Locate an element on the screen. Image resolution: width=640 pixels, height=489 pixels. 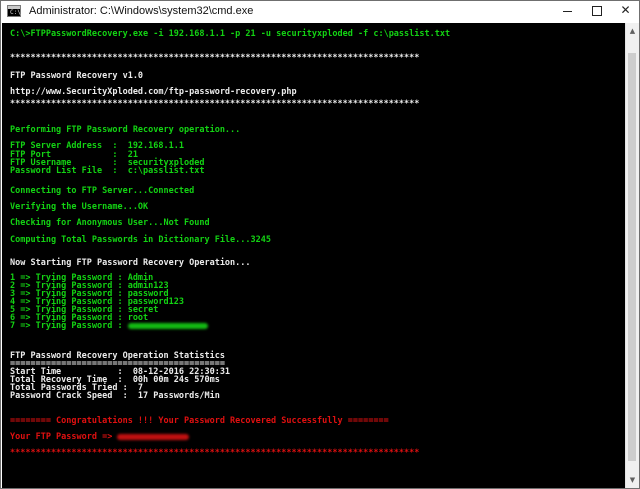
param-passlist: Password List File : c:\passlist.txt is located at coordinates (107, 171).